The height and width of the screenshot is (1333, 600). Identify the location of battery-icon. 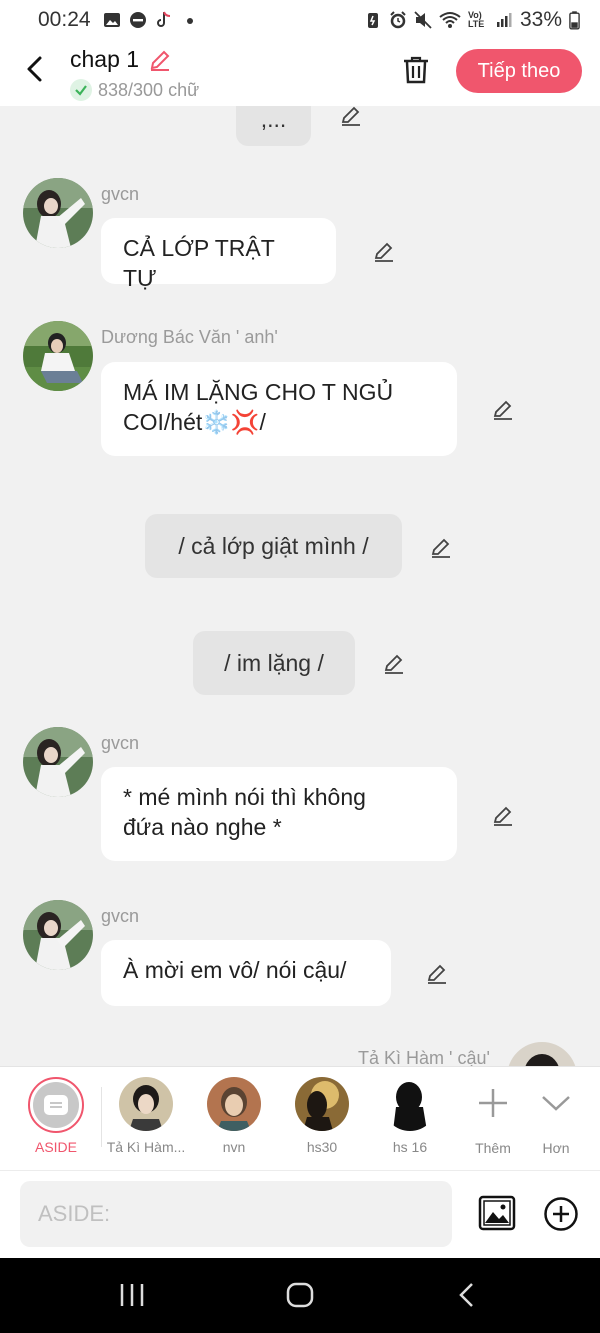
(574, 19).